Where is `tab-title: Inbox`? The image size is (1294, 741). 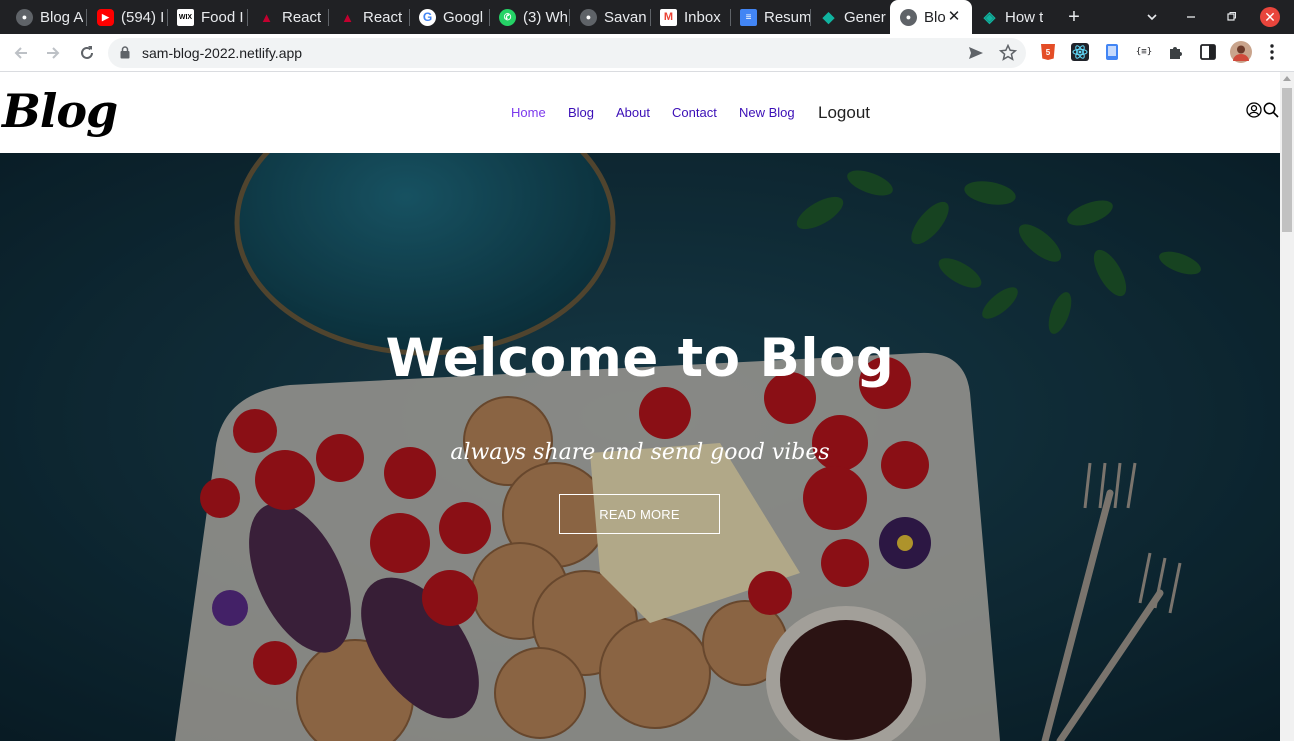 tab-title: Inbox is located at coordinates (702, 17).